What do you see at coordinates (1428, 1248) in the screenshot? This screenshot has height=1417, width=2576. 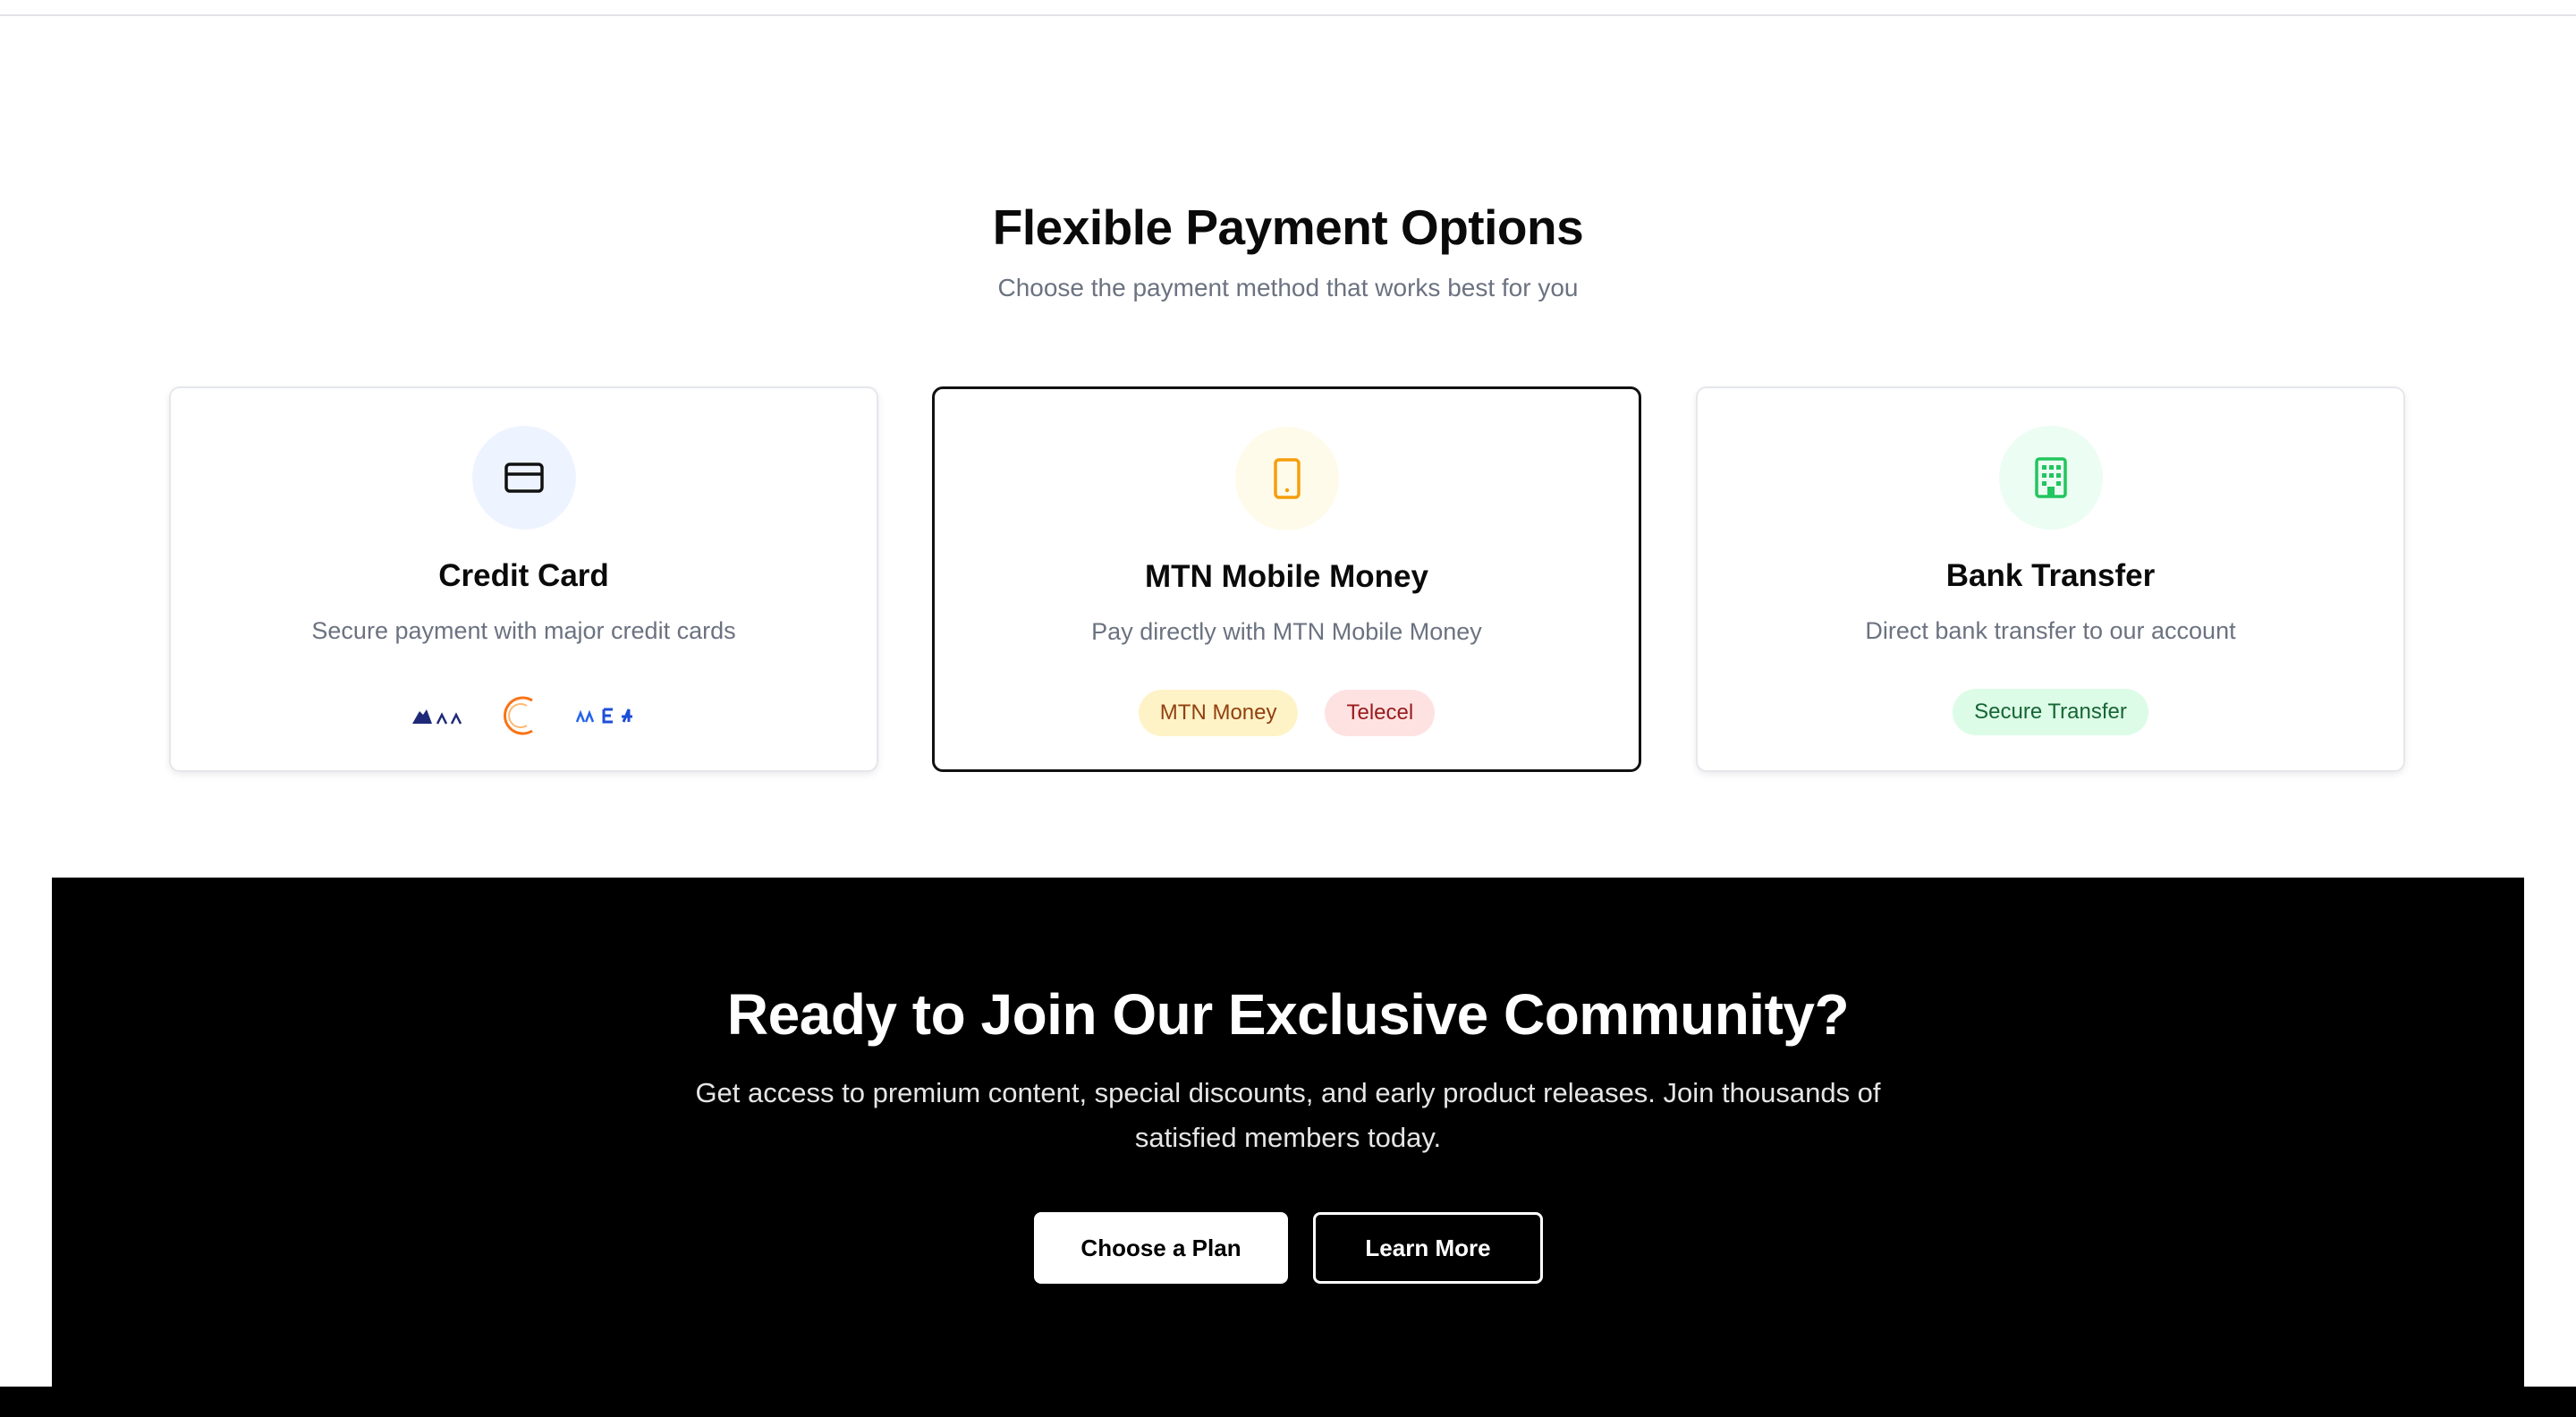 I see `learn-more-button: Learn More` at bounding box center [1428, 1248].